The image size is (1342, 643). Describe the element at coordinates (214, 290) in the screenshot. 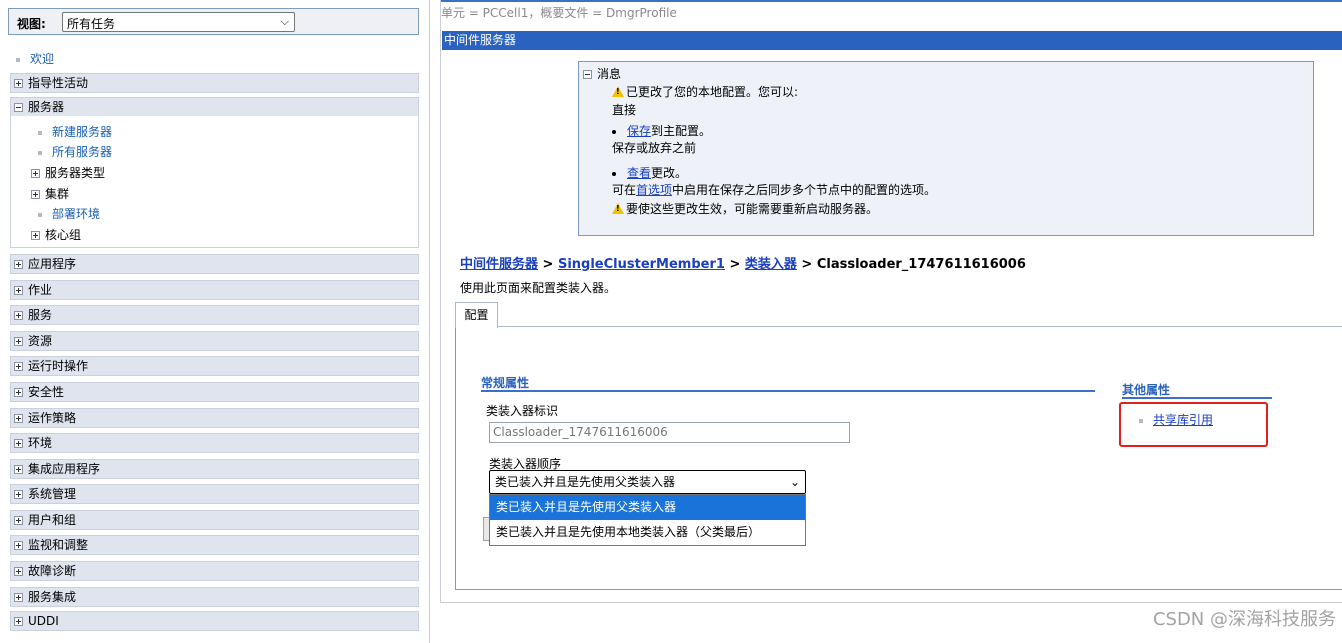

I see `nav-category-jobs: 作业` at that location.